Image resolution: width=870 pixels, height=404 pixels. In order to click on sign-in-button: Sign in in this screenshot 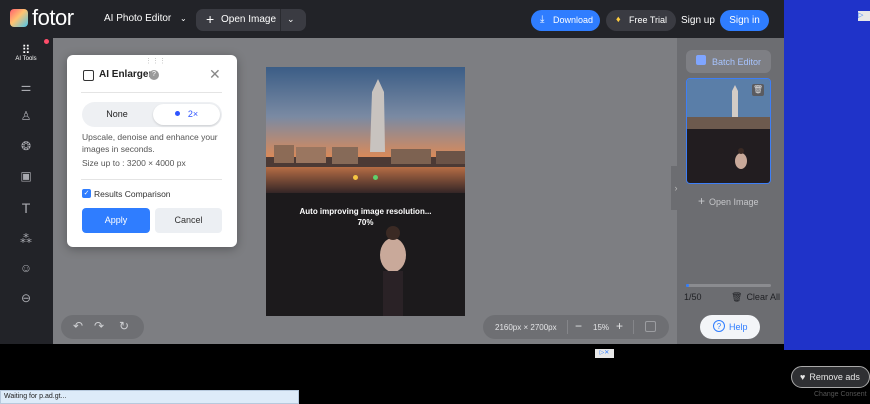, I will do `click(744, 20)`.